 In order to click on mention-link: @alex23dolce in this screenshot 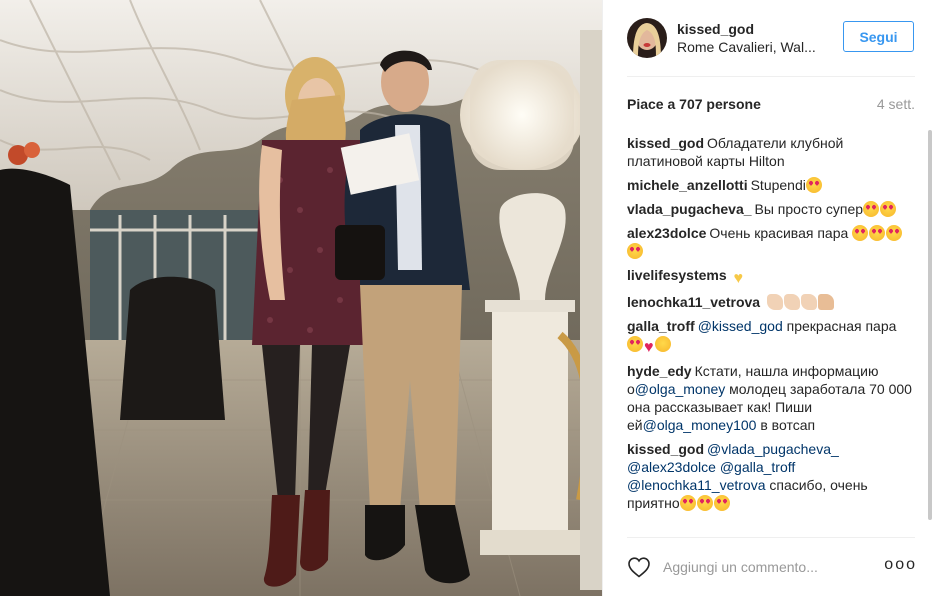, I will do `click(671, 467)`.